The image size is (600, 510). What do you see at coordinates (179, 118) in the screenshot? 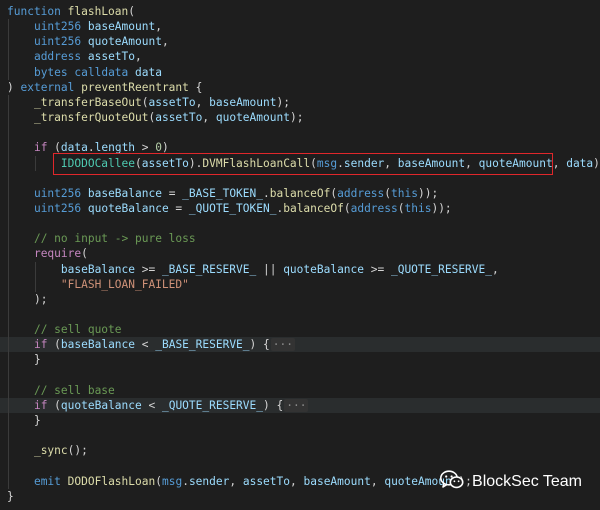
I see `code-token: assetTo` at bounding box center [179, 118].